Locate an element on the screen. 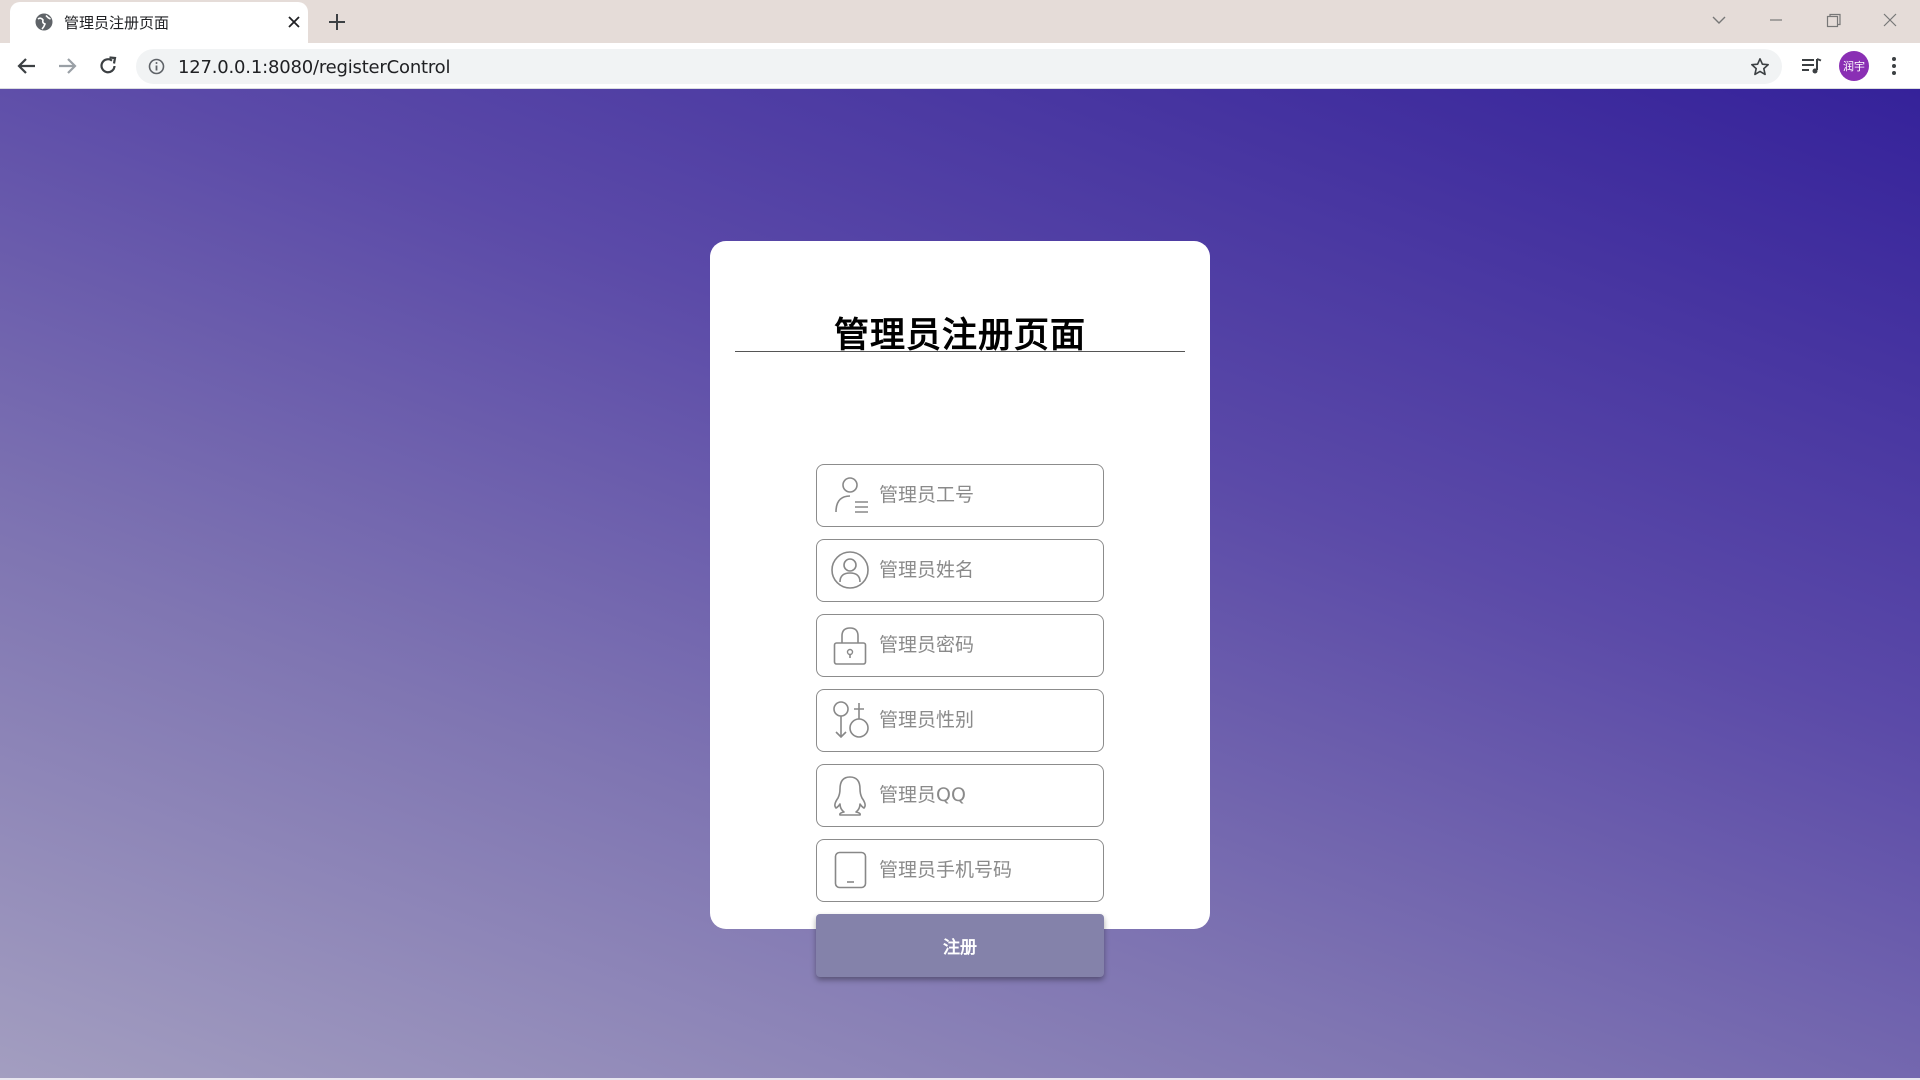 The image size is (1920, 1080). tab-title: 管理员注册页面 is located at coordinates (117, 23).